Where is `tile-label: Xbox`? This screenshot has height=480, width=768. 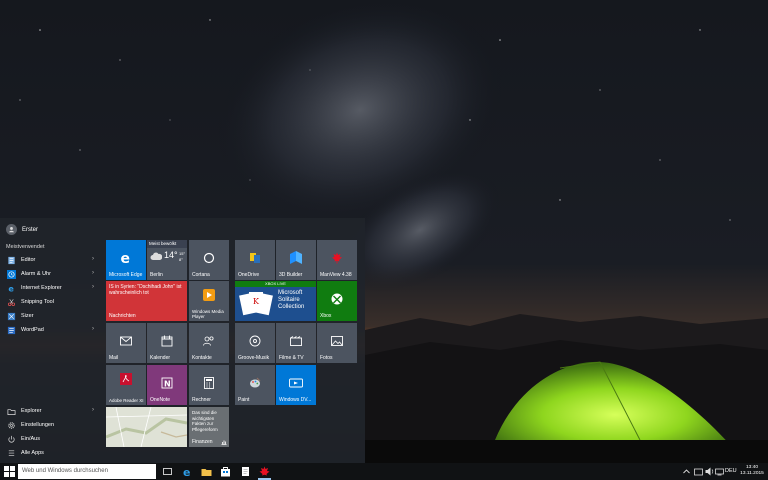 tile-label: Xbox is located at coordinates (326, 316).